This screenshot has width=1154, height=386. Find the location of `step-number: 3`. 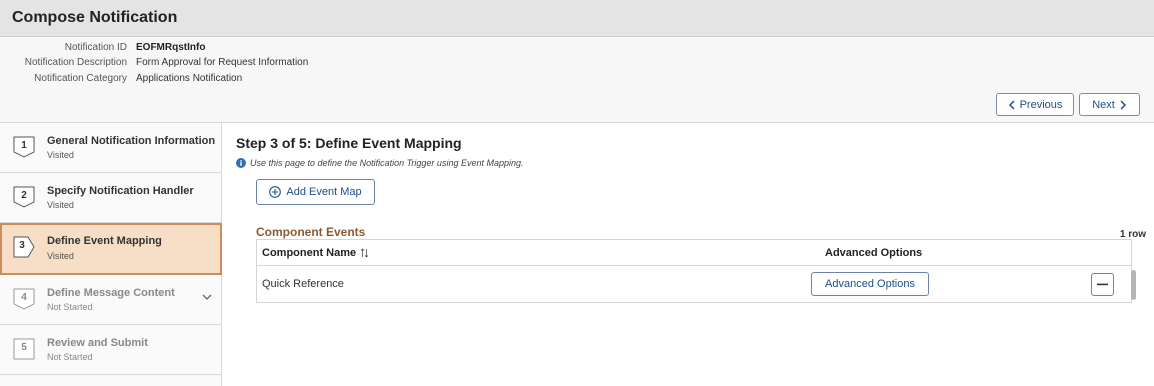

step-number: 3 is located at coordinates (22, 245).